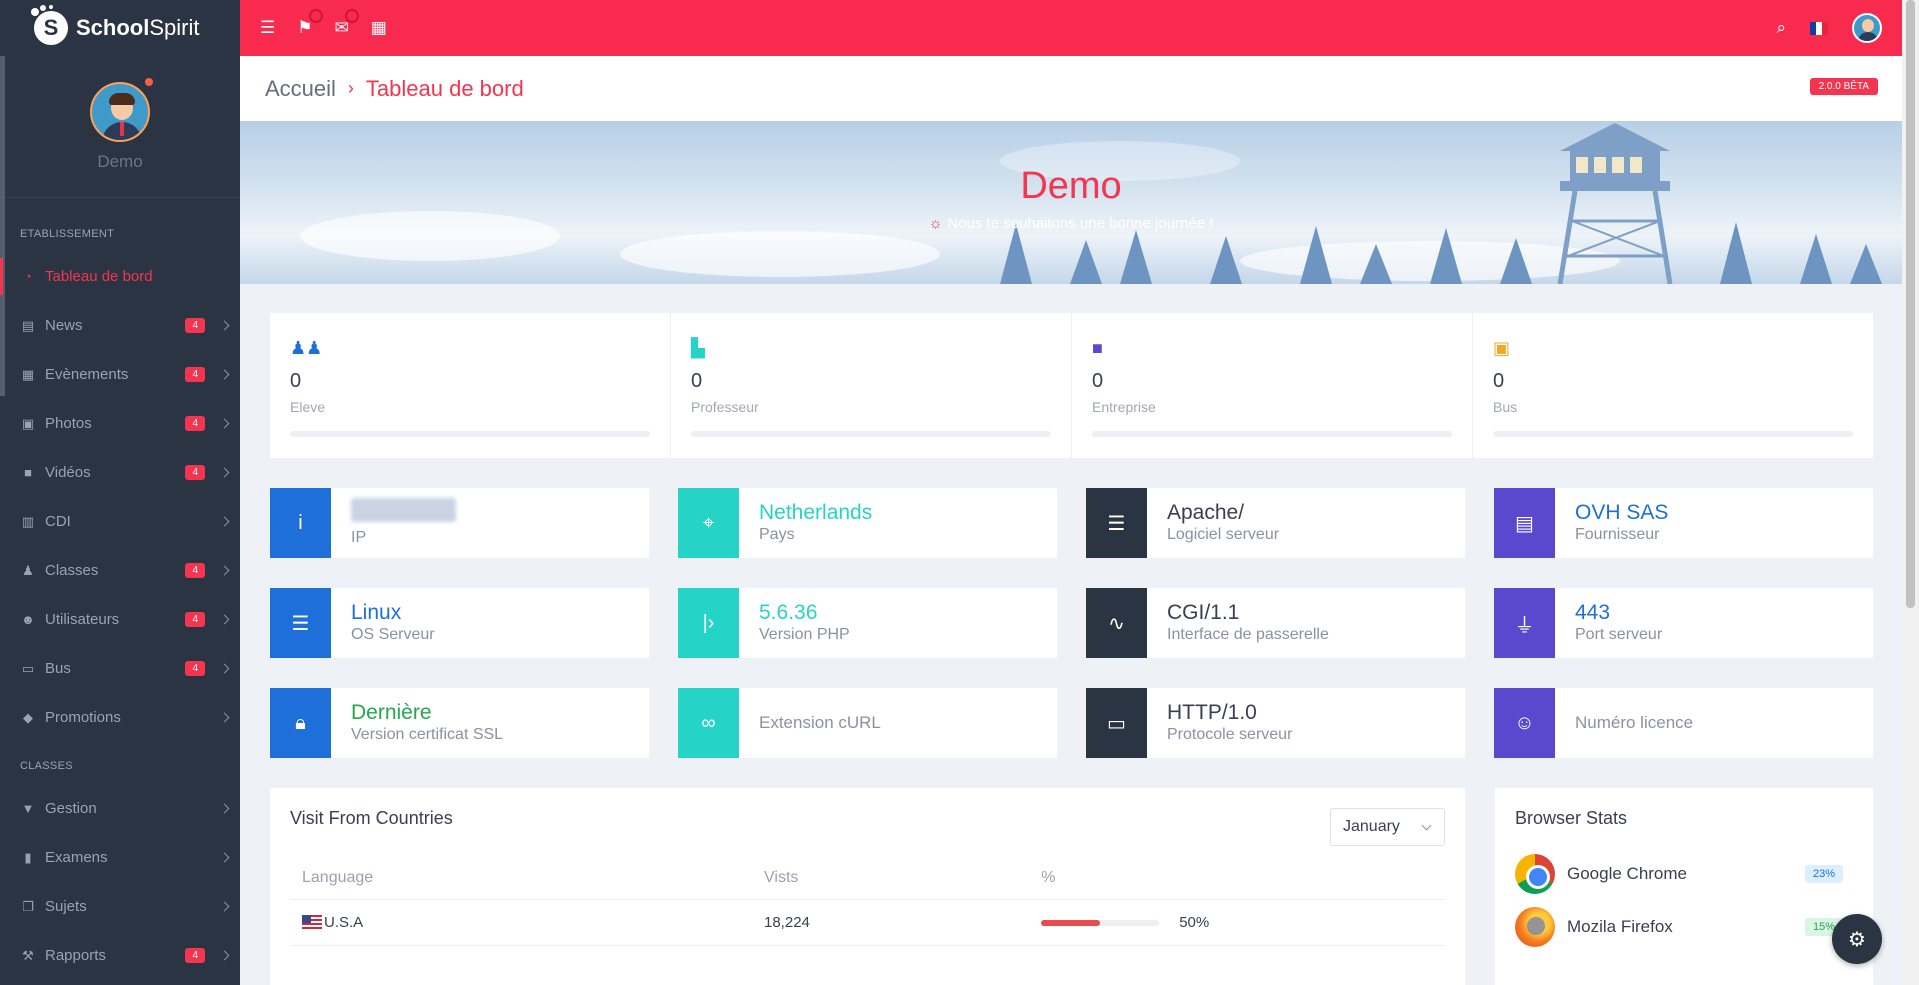 This screenshot has width=1919, height=985. I want to click on info-value: OVH SAS, so click(1622, 512).